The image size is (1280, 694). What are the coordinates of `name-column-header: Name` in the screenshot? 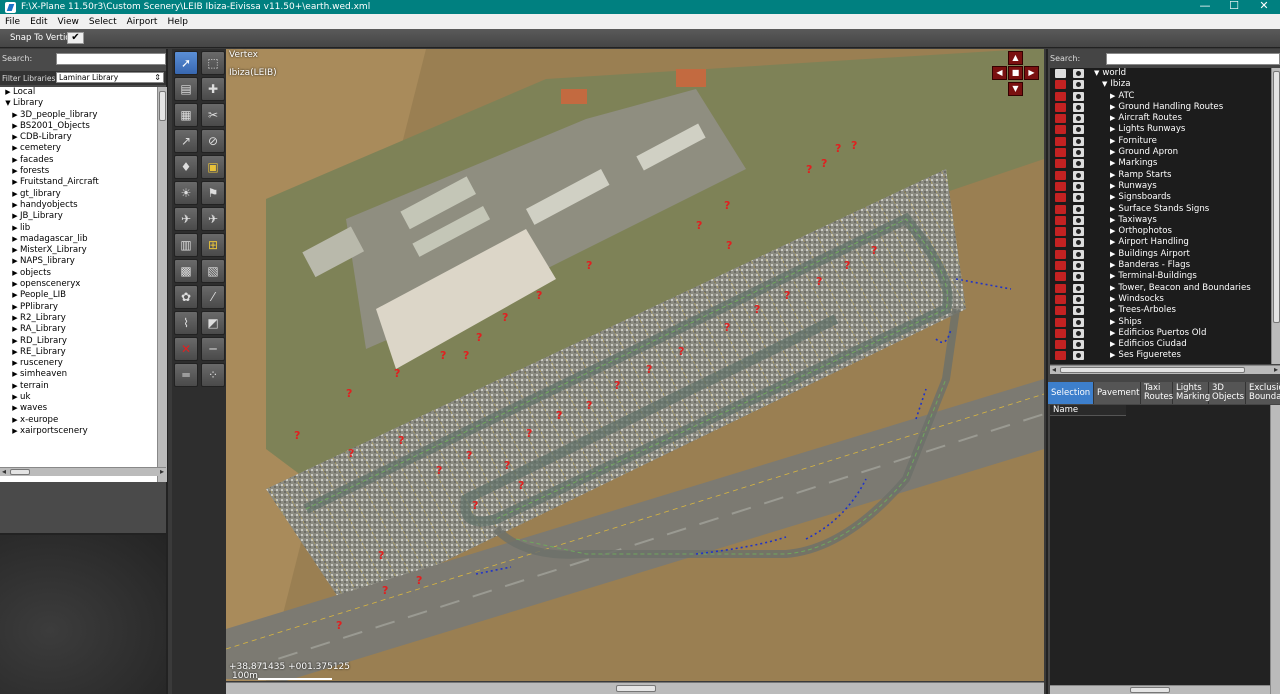 It's located at (1088, 410).